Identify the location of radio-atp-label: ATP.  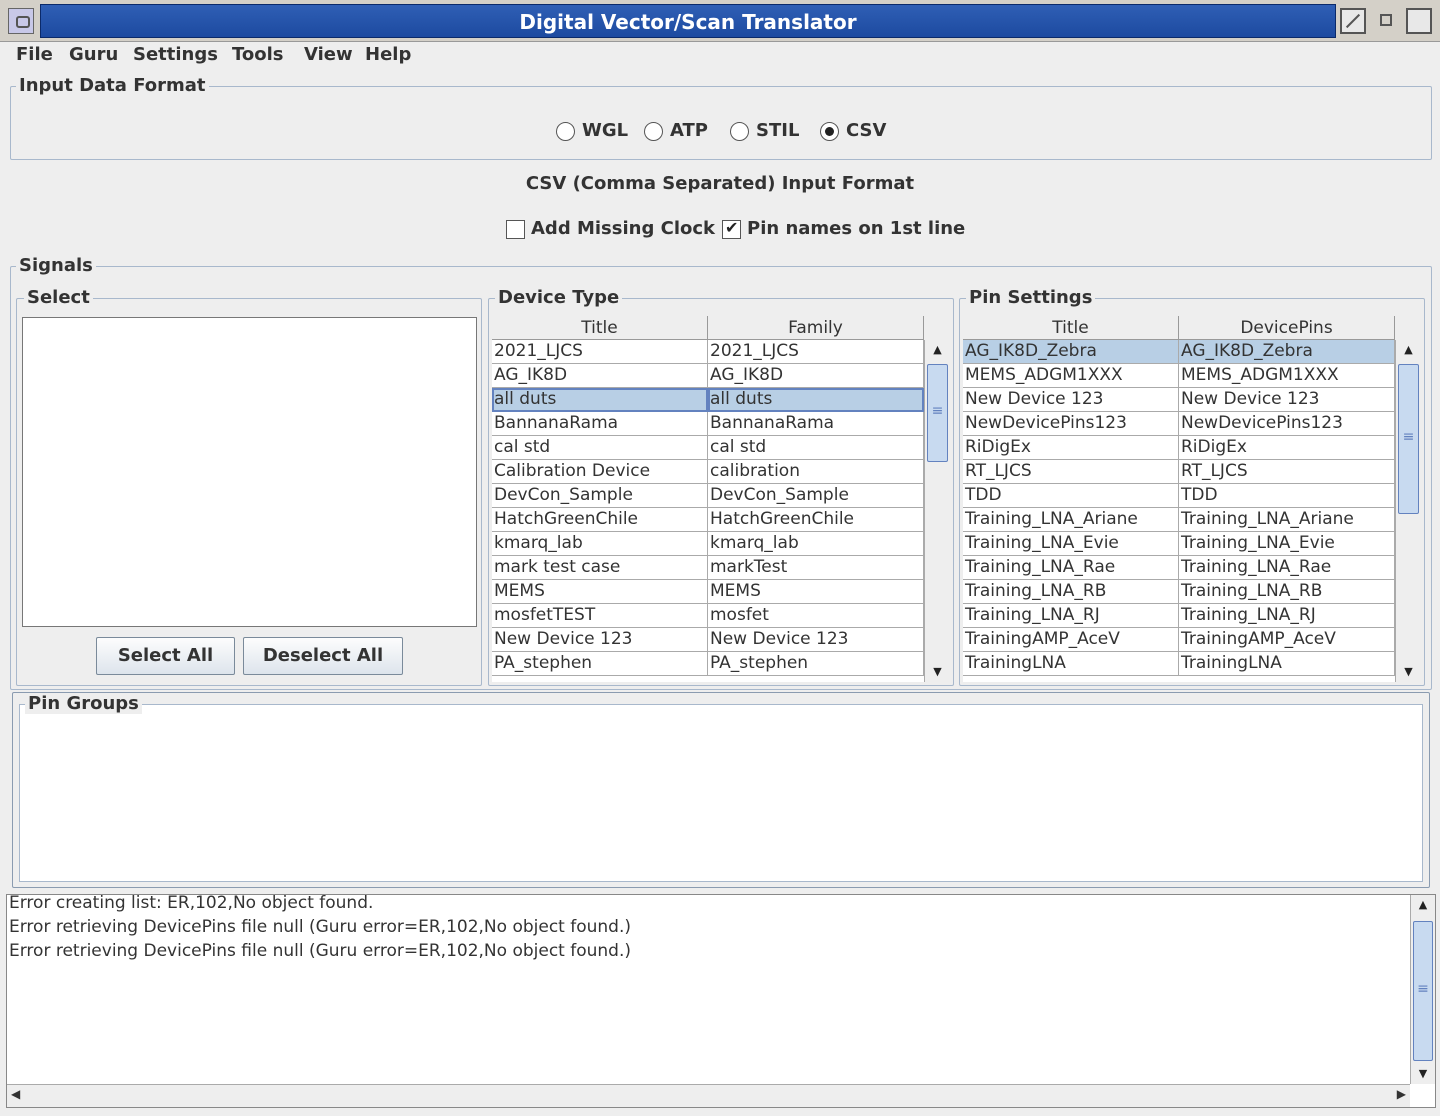
(689, 130).